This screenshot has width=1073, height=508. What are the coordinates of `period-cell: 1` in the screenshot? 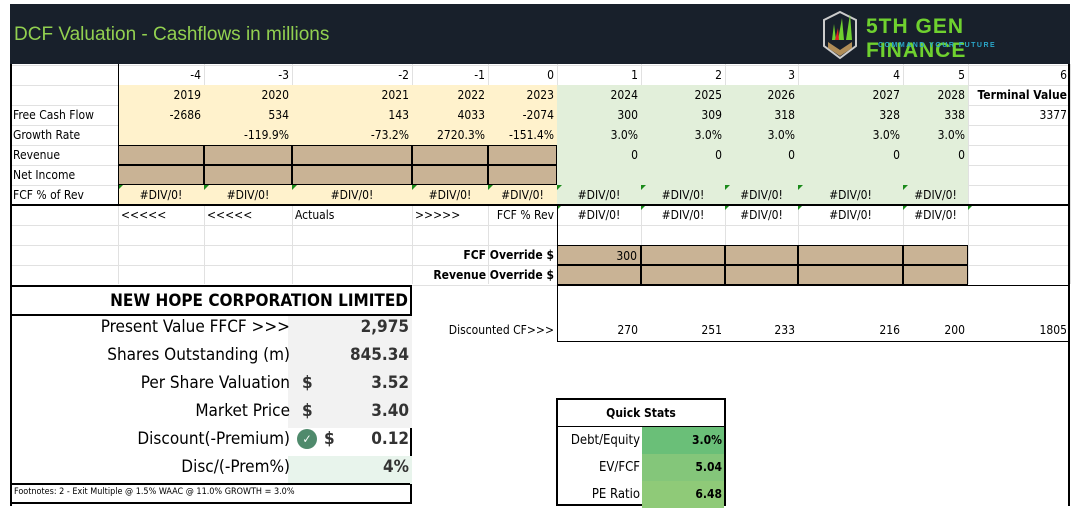 It's located at (599, 75).